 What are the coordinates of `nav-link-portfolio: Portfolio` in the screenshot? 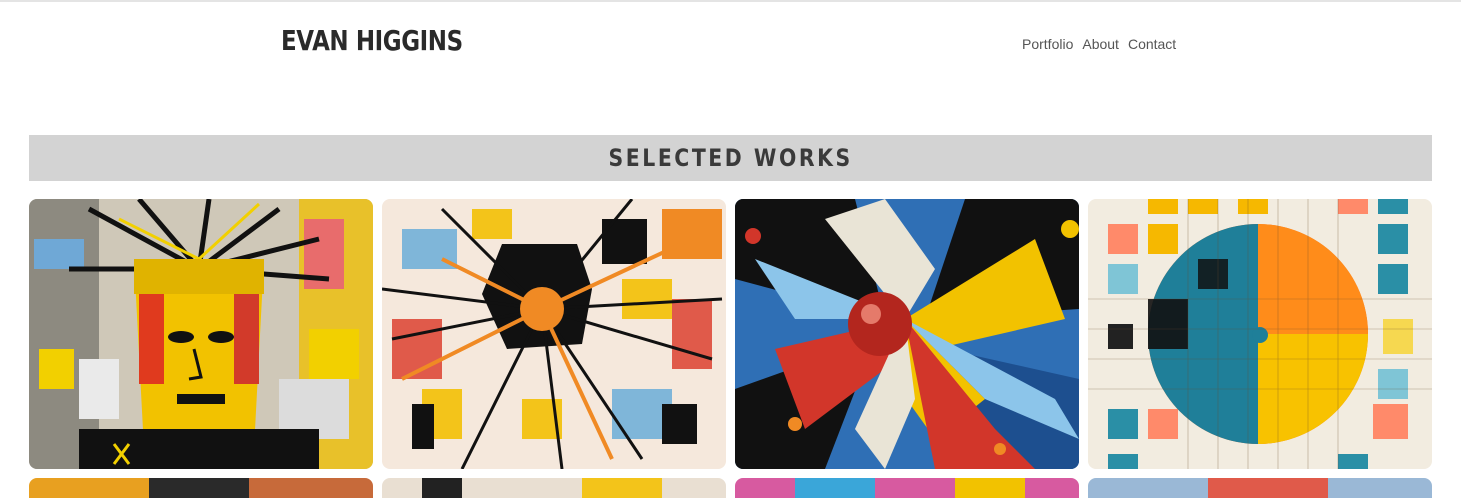 It's located at (1047, 44).